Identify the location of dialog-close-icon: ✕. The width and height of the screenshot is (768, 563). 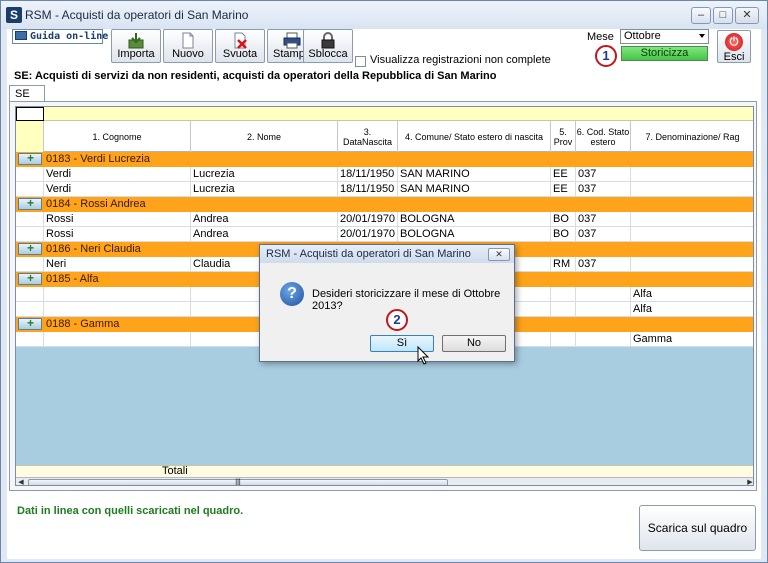
(499, 254).